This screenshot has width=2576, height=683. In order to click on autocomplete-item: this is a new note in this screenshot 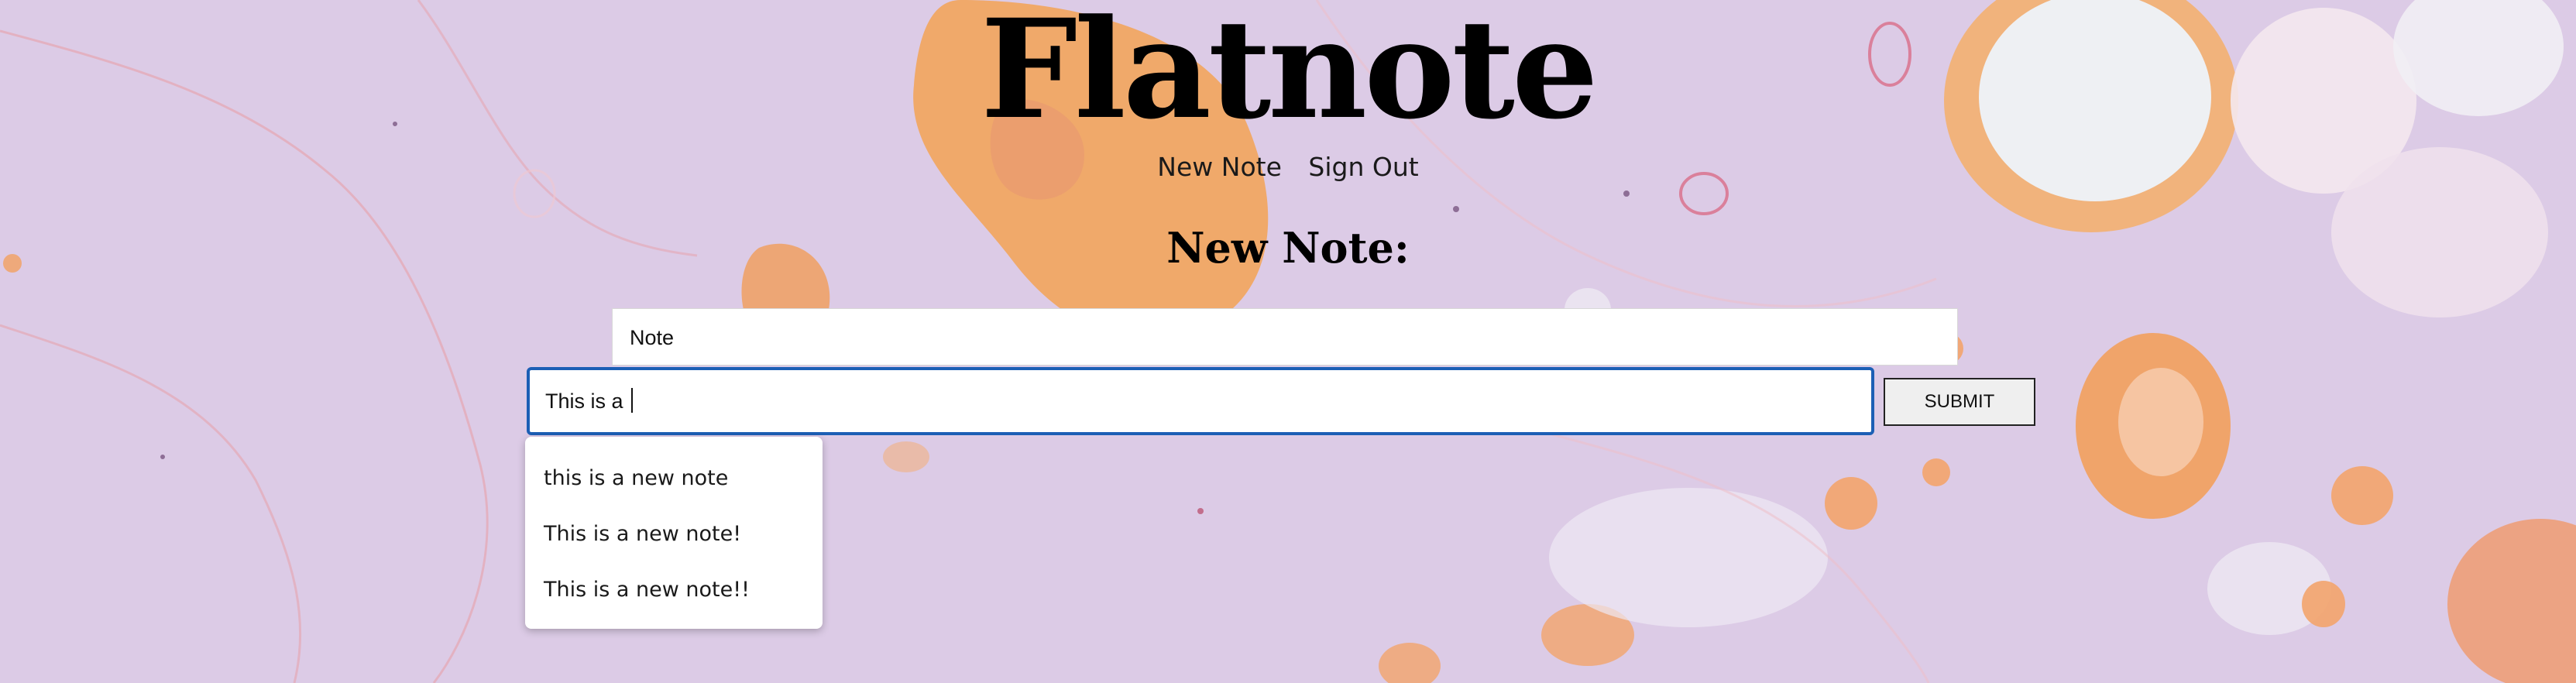, I will do `click(674, 479)`.